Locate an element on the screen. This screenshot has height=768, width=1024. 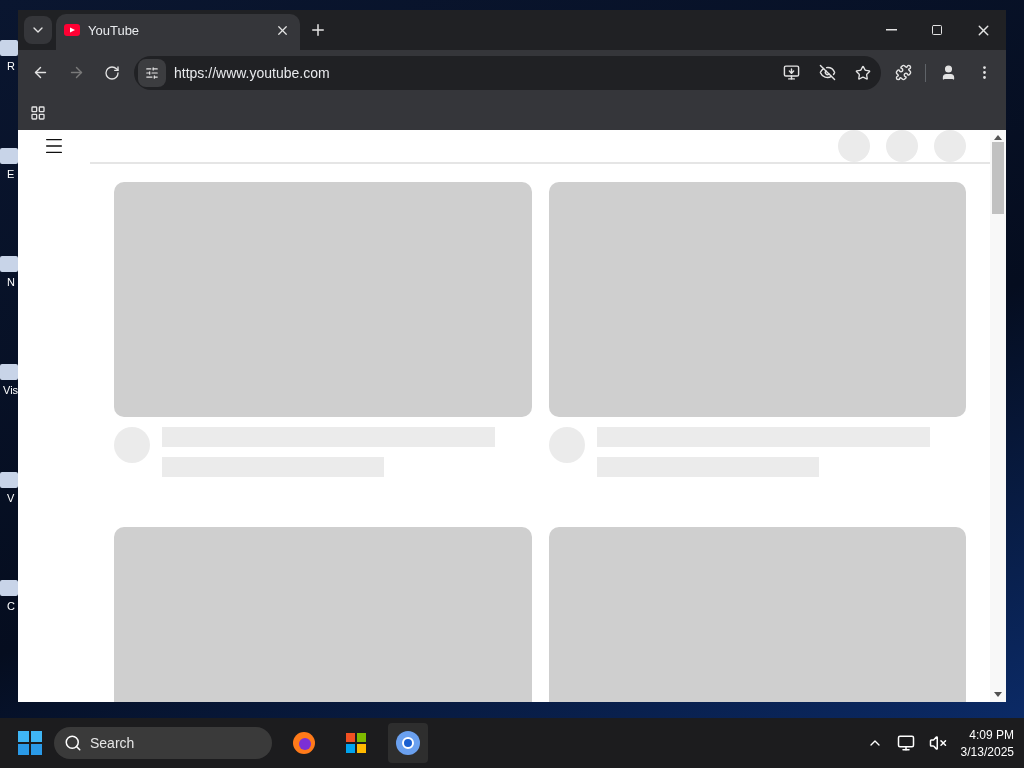
desktop-icon-label: C is located at coordinates (10, 606).